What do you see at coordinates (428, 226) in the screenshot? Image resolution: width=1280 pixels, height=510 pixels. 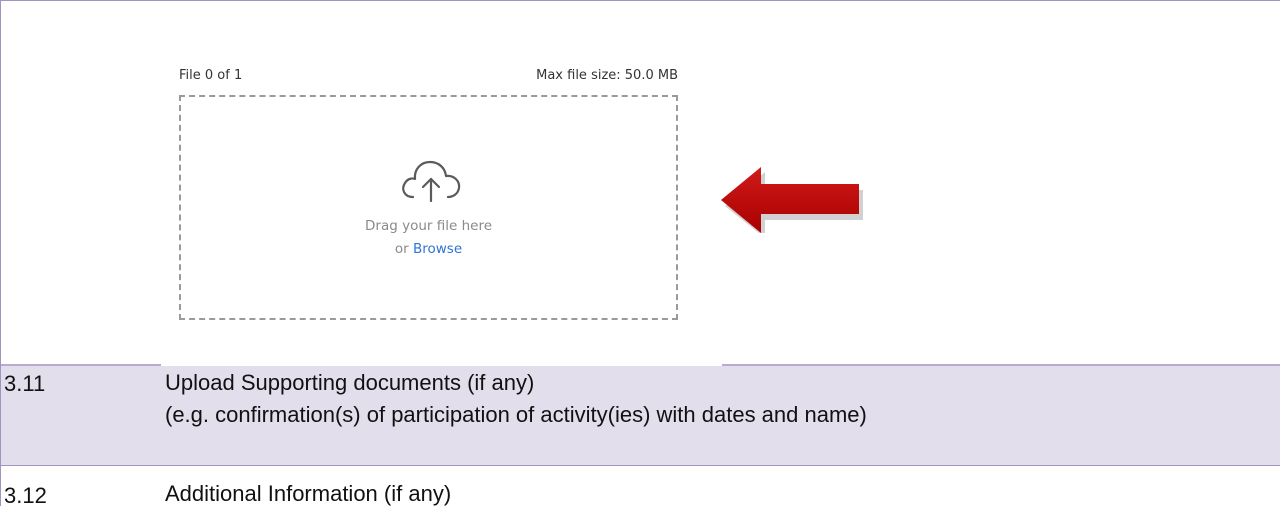 I see `drag-file-text: Drag your file here` at bounding box center [428, 226].